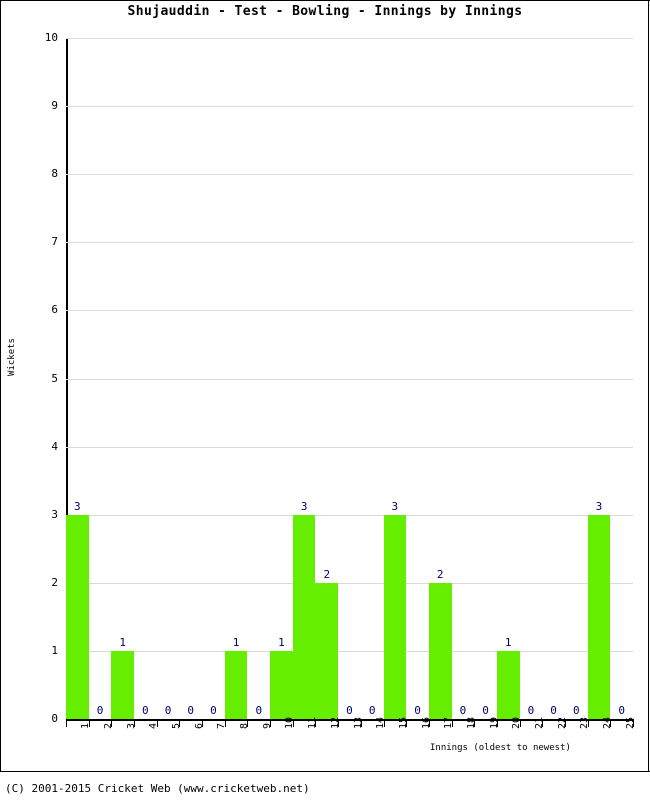 The image size is (650, 800). Describe the element at coordinates (325, 771) in the screenshot. I see `page-border-bottom` at that location.